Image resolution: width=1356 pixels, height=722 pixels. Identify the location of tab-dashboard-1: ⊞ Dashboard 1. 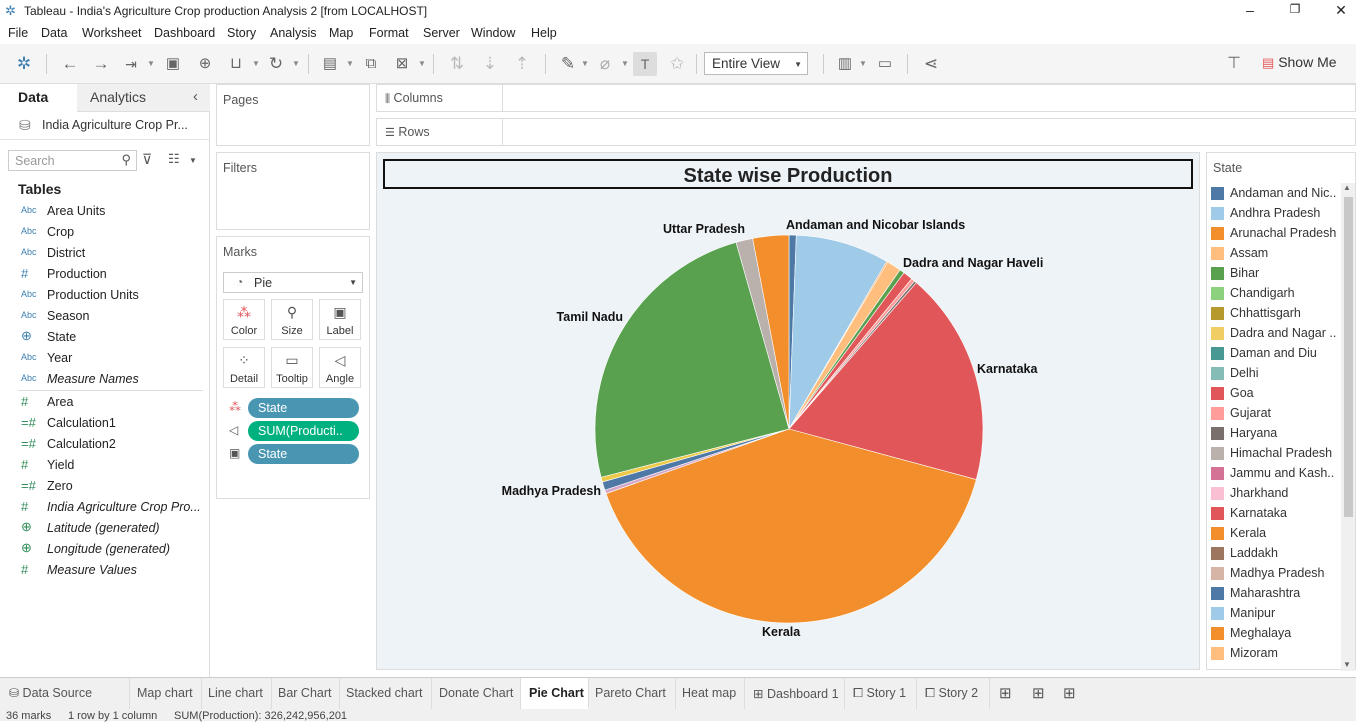
(795, 693).